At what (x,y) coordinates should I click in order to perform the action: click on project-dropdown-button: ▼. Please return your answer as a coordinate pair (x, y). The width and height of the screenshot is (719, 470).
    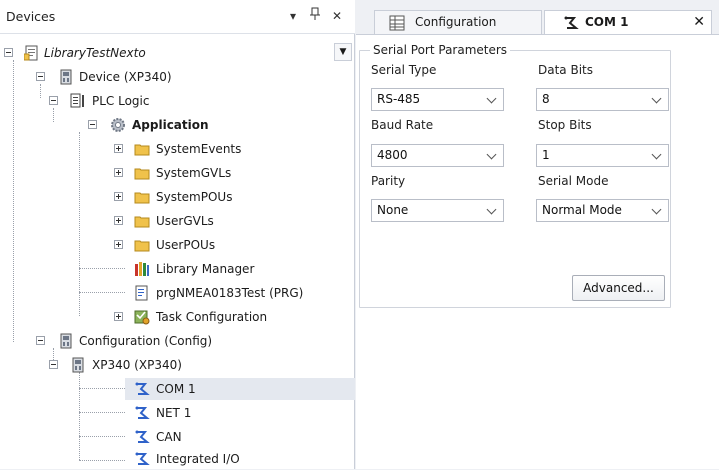
    Looking at the image, I should click on (343, 52).